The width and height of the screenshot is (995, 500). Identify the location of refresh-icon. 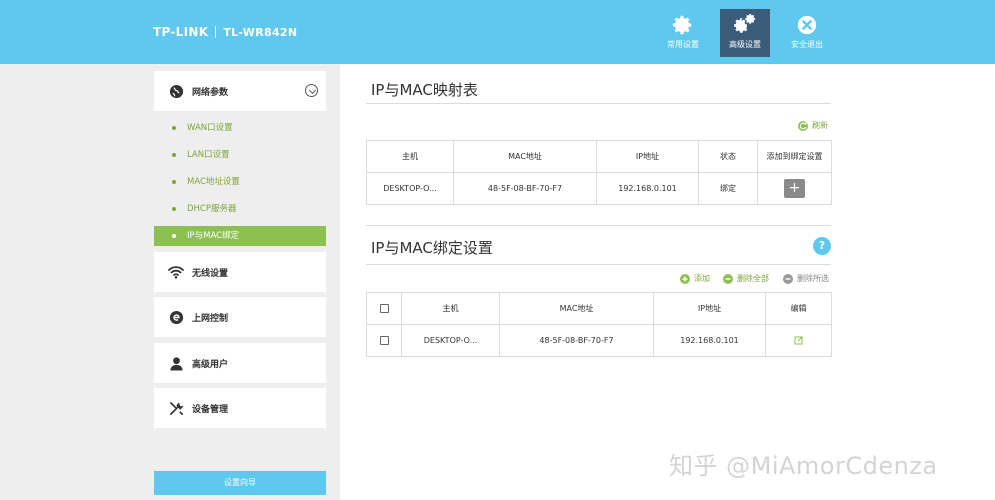
(803, 125).